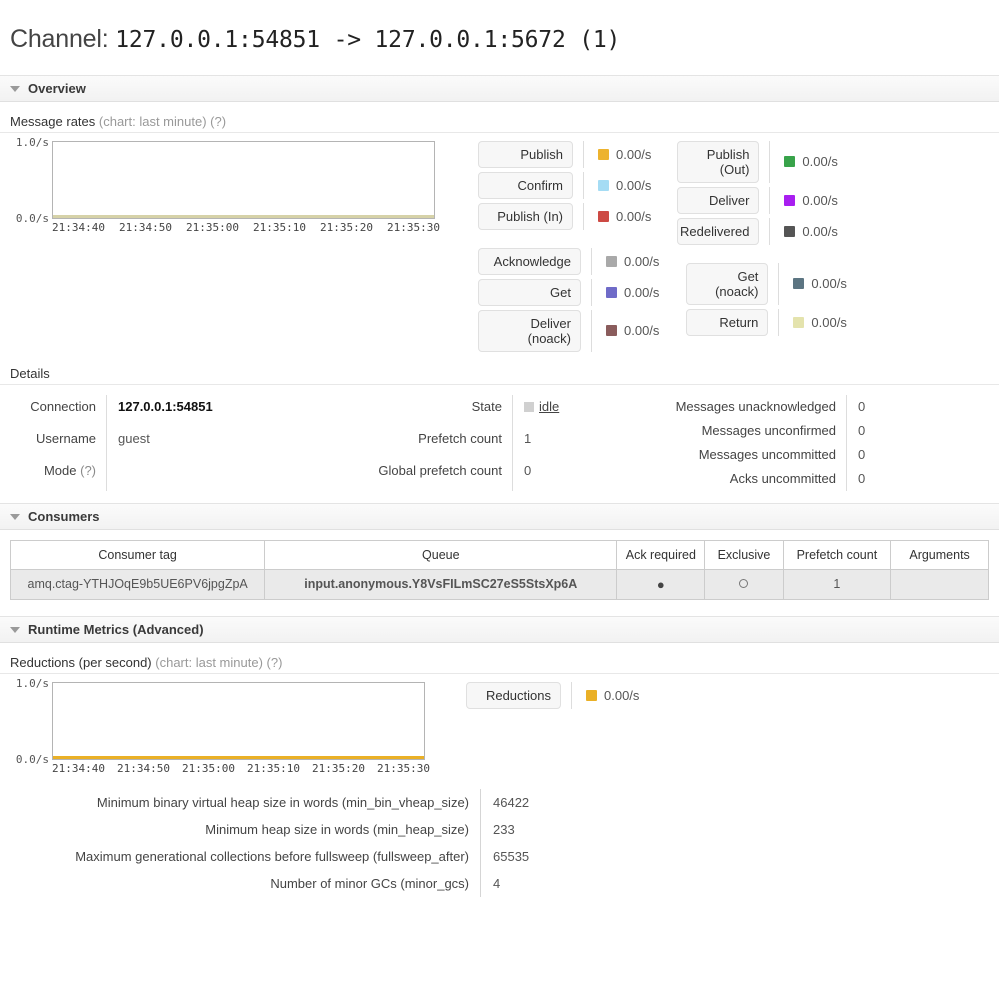 The image size is (999, 987). Describe the element at coordinates (59, 38) in the screenshot. I see `page-title-prefix: Channel:` at that location.